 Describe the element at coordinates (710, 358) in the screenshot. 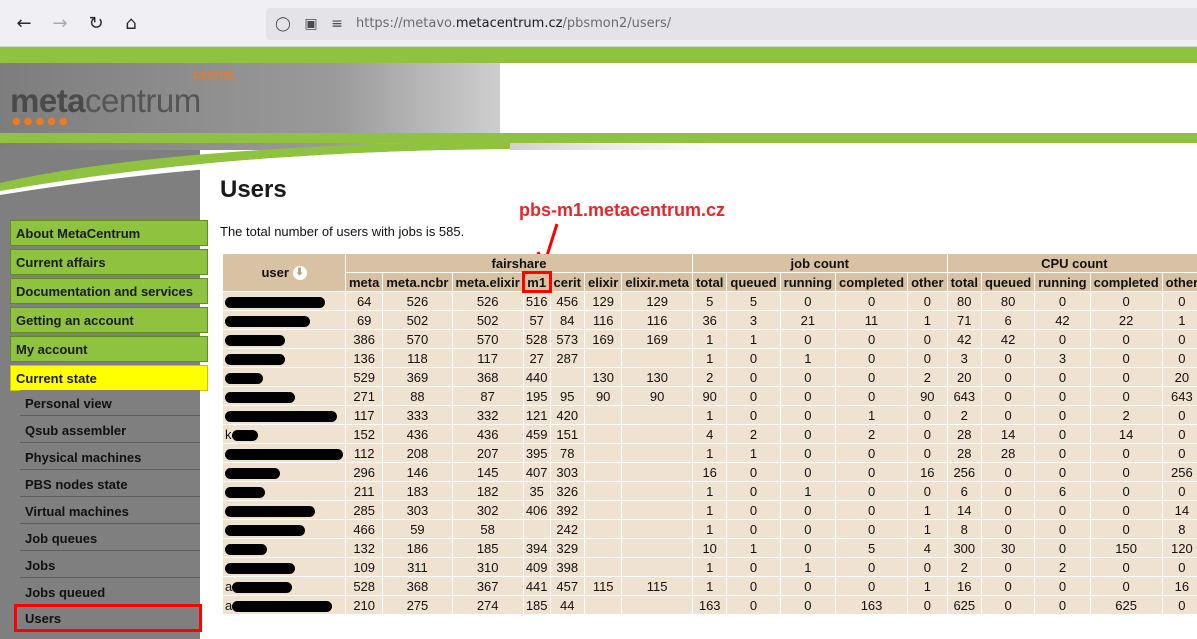

I see `table-row: 136 118 117 27 287 1 0 1 0 0 3 0 3 0 0` at that location.